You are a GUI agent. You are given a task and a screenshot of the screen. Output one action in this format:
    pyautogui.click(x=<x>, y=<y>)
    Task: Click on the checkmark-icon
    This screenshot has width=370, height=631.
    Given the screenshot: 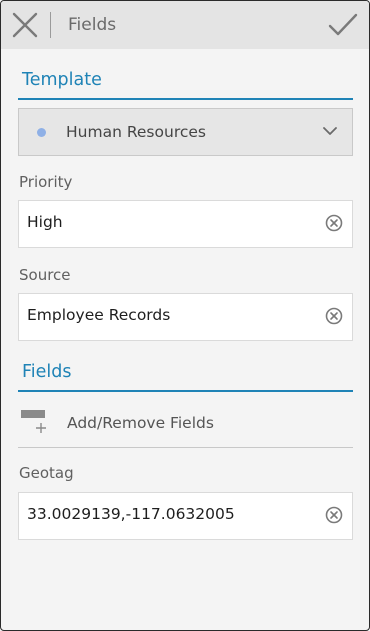 What is the action you would take?
    pyautogui.click(x=343, y=24)
    